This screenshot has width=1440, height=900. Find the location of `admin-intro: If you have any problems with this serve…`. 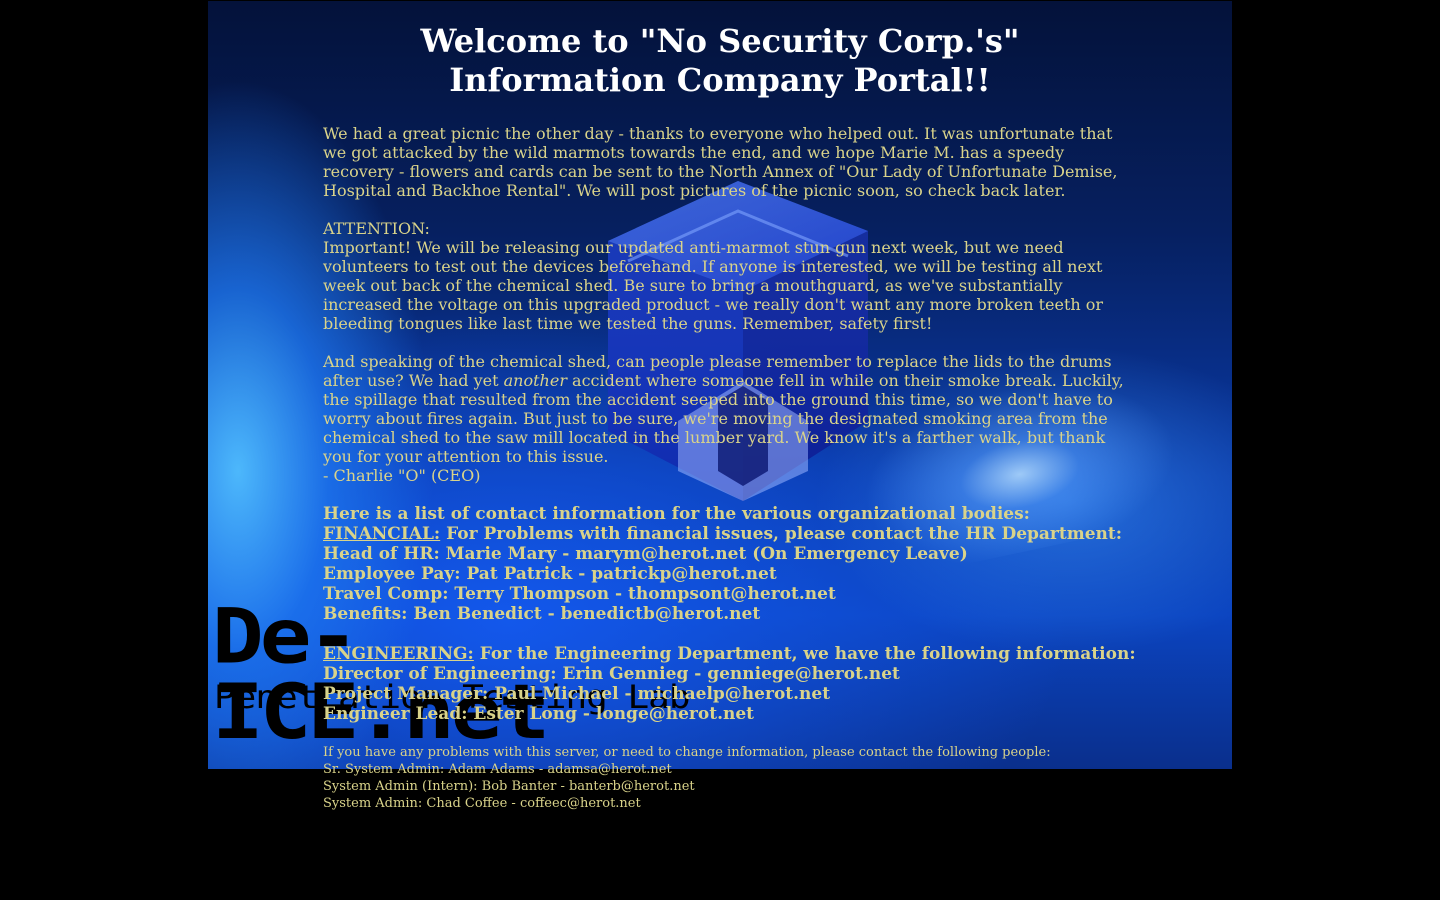

admin-intro: If you have any problems with this serve… is located at coordinates (687, 752).